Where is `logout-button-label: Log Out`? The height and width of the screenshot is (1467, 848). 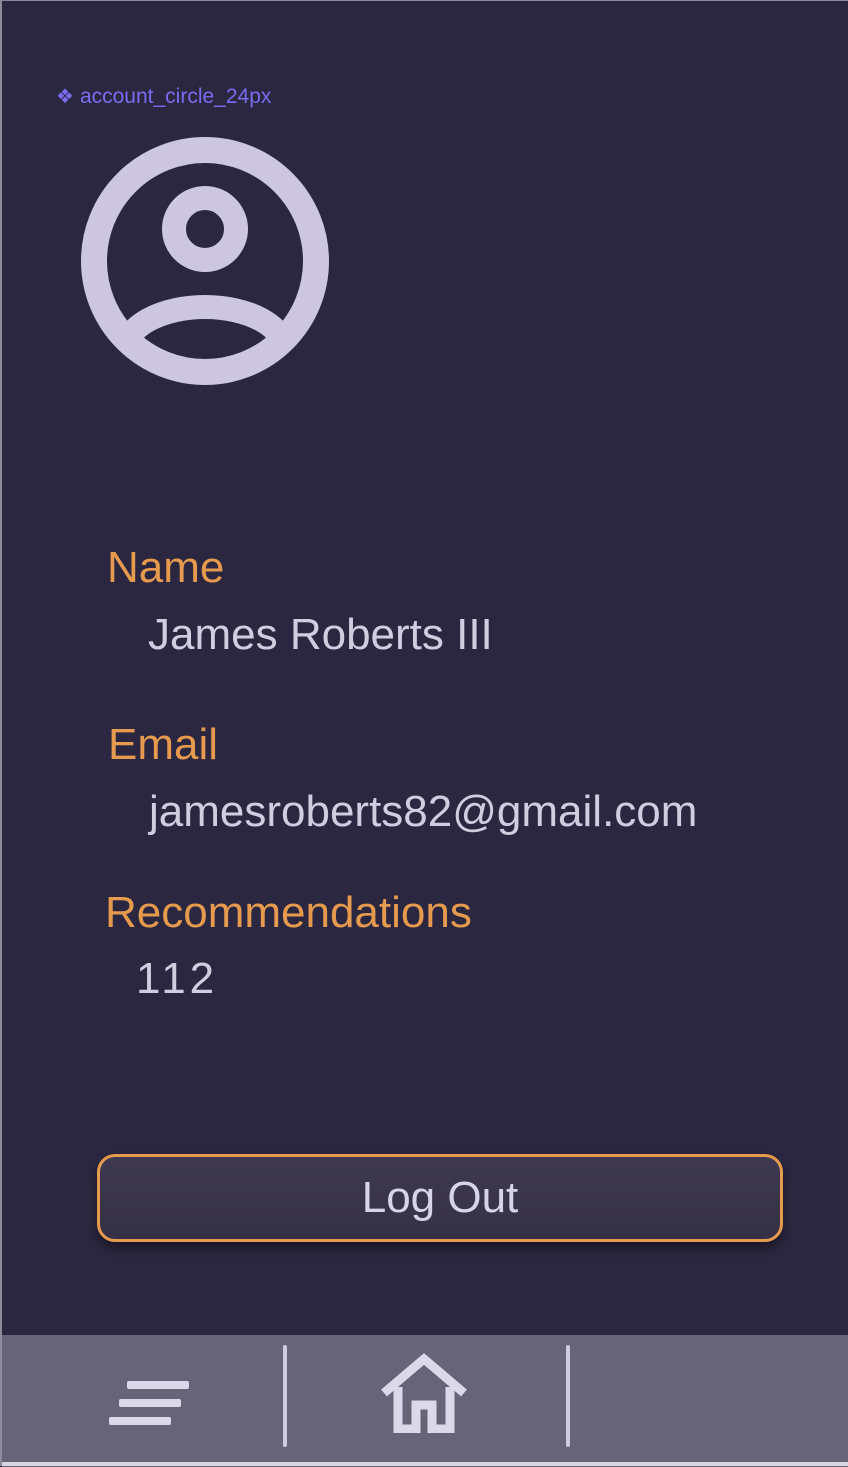
logout-button-label: Log Out is located at coordinates (440, 1197).